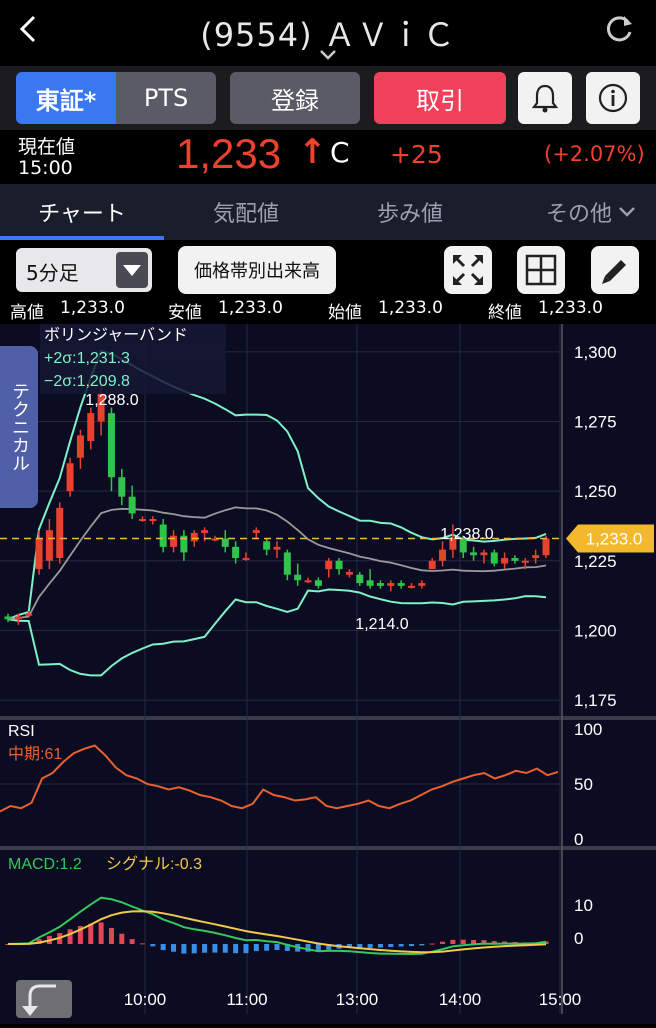 The height and width of the screenshot is (1028, 656). What do you see at coordinates (87, 358) in the screenshot?
I see `legend-upper: +2σ:1,231.3` at bounding box center [87, 358].